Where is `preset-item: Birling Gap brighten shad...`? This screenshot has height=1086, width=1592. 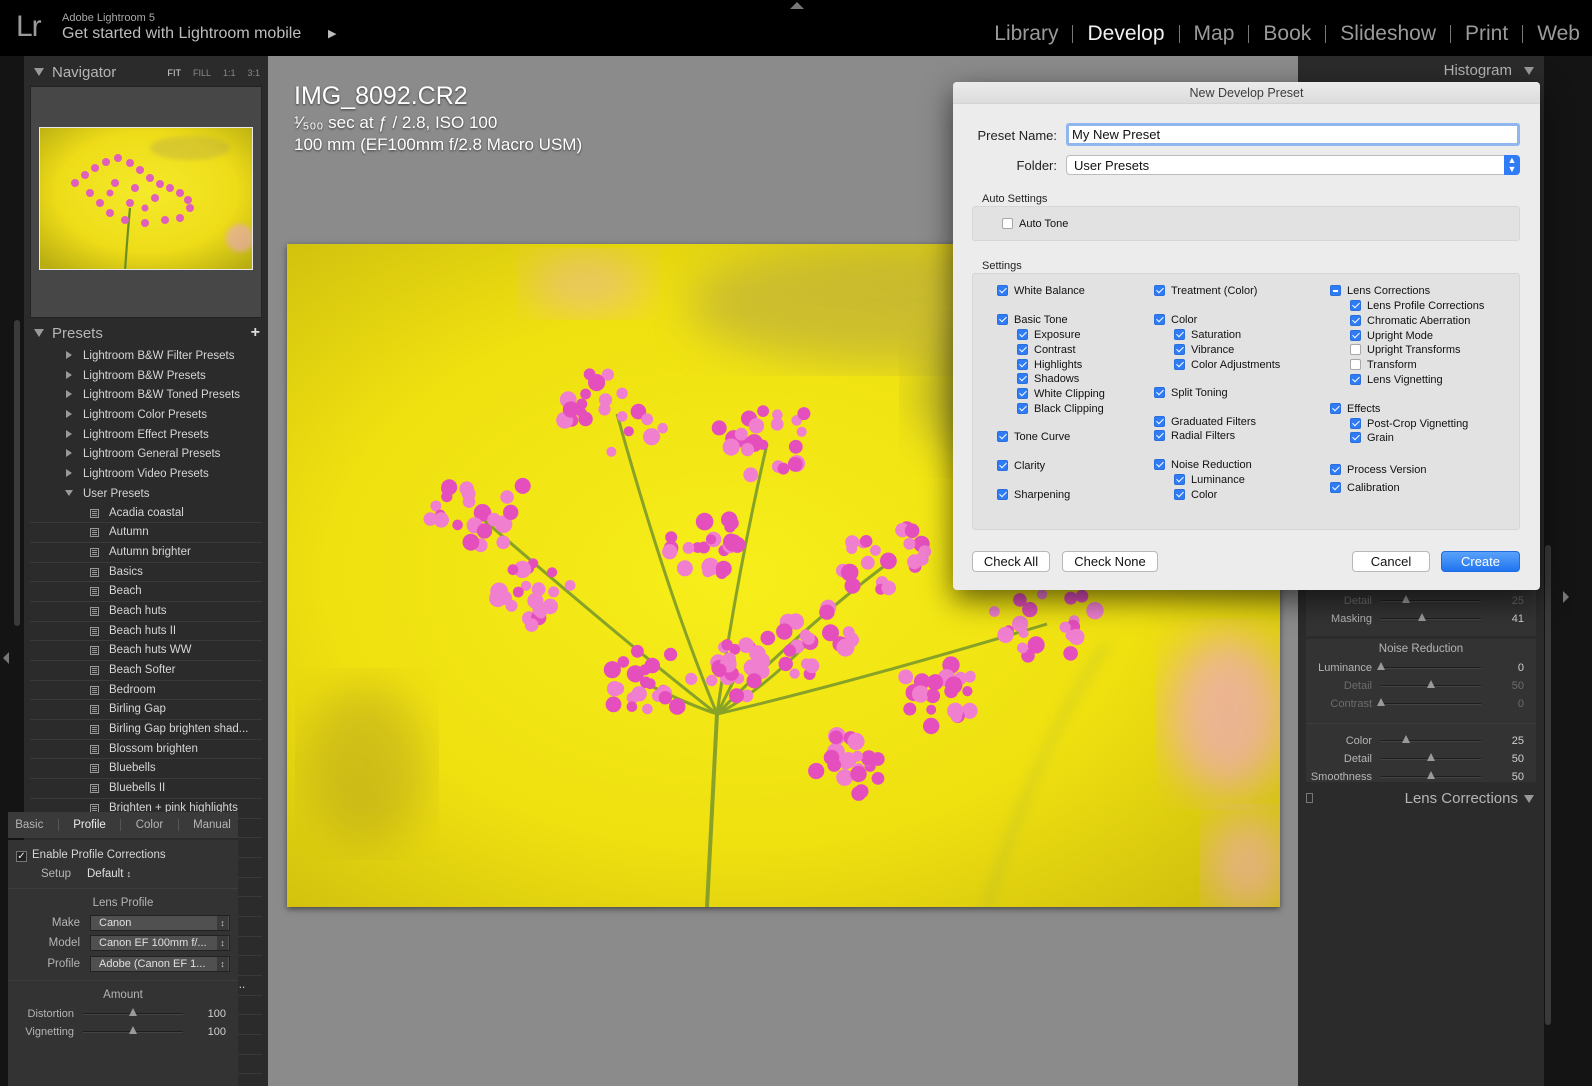 preset-item: Birling Gap brighten shad... is located at coordinates (146, 730).